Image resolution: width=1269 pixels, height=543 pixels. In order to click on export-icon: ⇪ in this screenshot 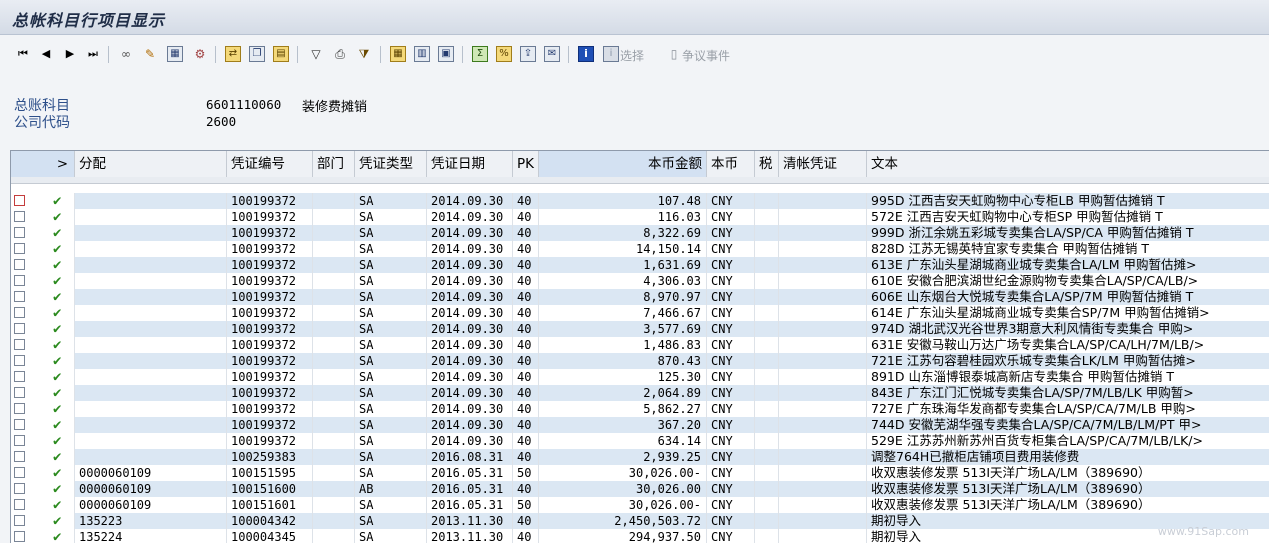, I will do `click(528, 54)`.